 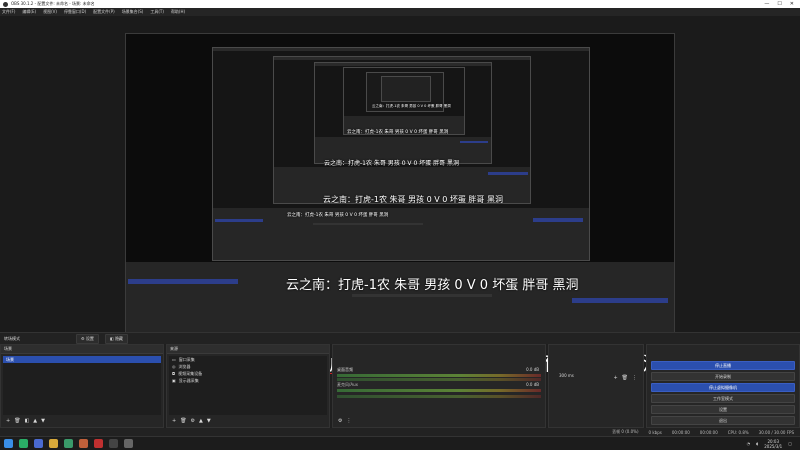 I want to click on scenes-dock: 场景 场景 + 🗑 ◧ ▲ ▼, so click(x=82, y=386).